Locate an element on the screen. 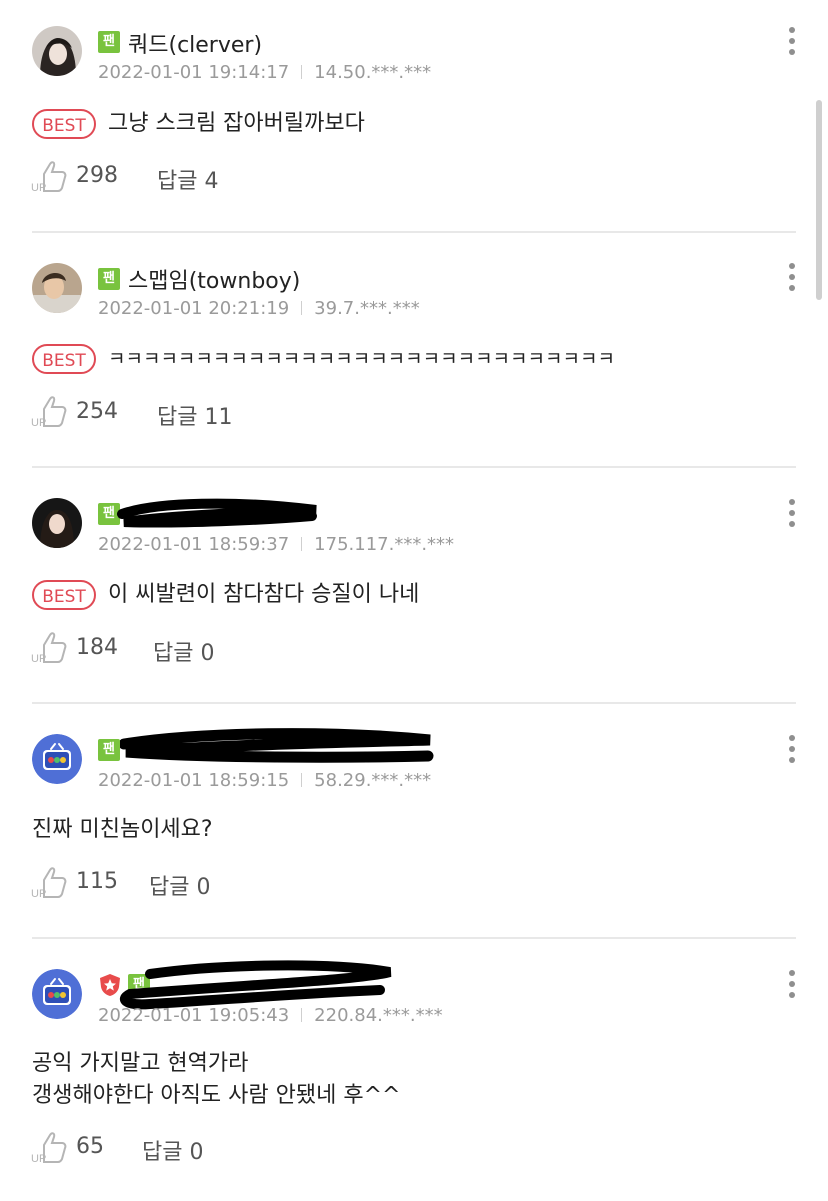 This screenshot has height=1201, width=828. nickname: 스맵임(townboy) is located at coordinates (214, 279).